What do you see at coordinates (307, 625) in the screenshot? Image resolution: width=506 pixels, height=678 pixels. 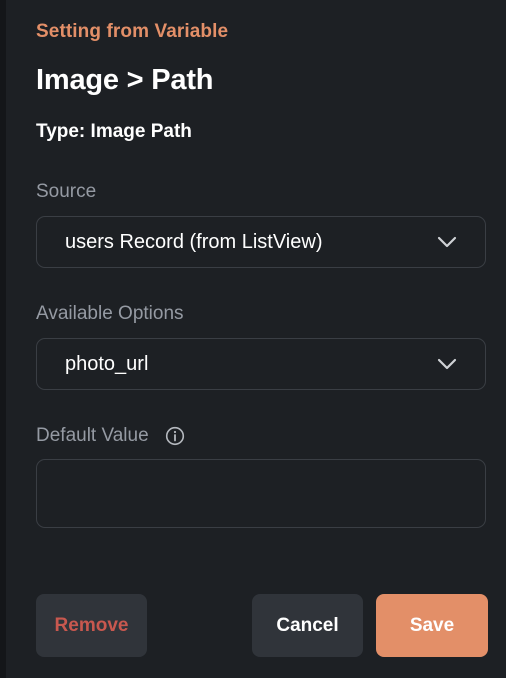 I see `cancel-button: Cancel` at bounding box center [307, 625].